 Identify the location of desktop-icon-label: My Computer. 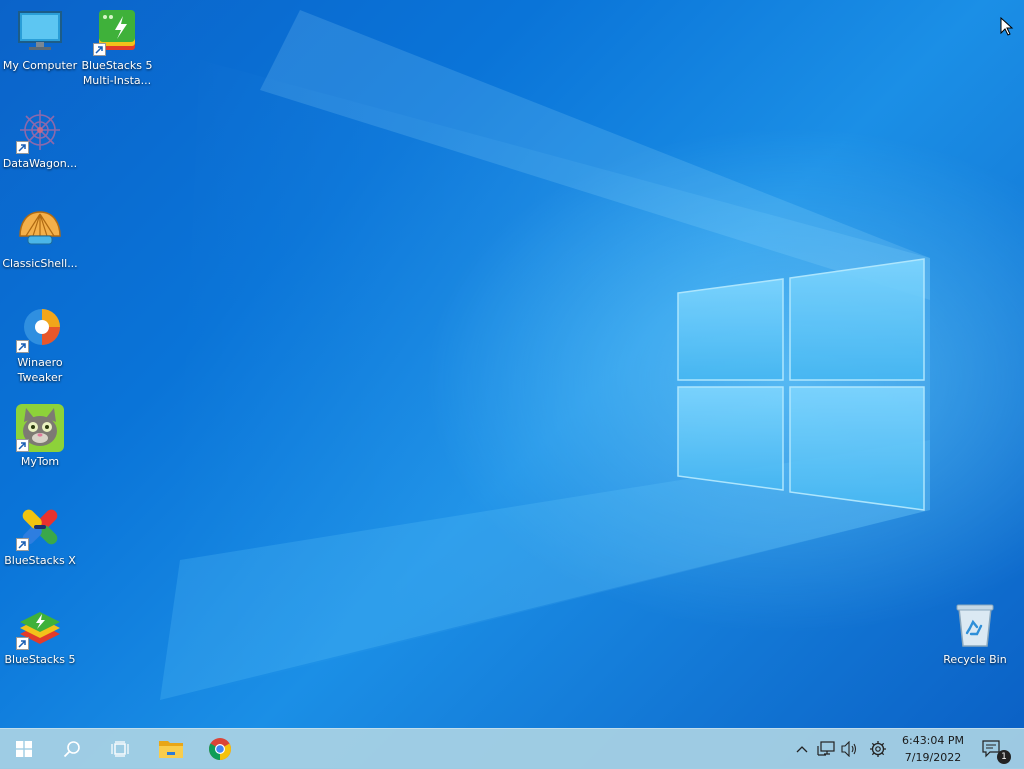
(40, 65).